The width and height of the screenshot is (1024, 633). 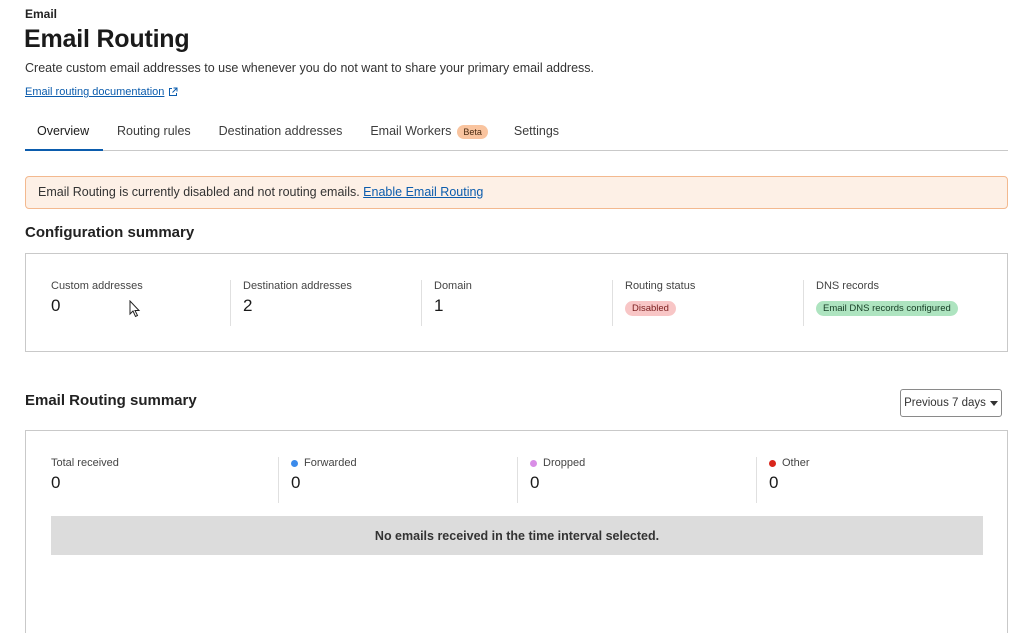 I want to click on routing-status-label: Routing status, so click(x=660, y=286).